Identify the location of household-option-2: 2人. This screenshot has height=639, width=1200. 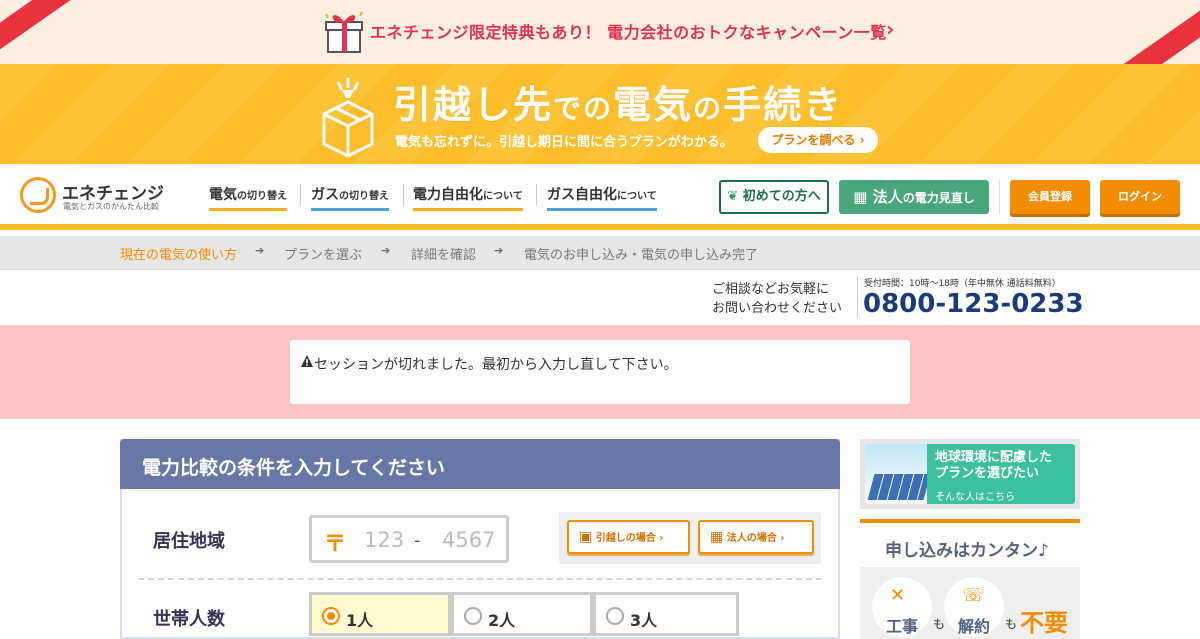
(522, 614).